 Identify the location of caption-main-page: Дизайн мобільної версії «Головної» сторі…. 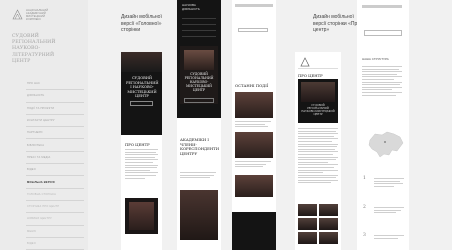
(147, 24).